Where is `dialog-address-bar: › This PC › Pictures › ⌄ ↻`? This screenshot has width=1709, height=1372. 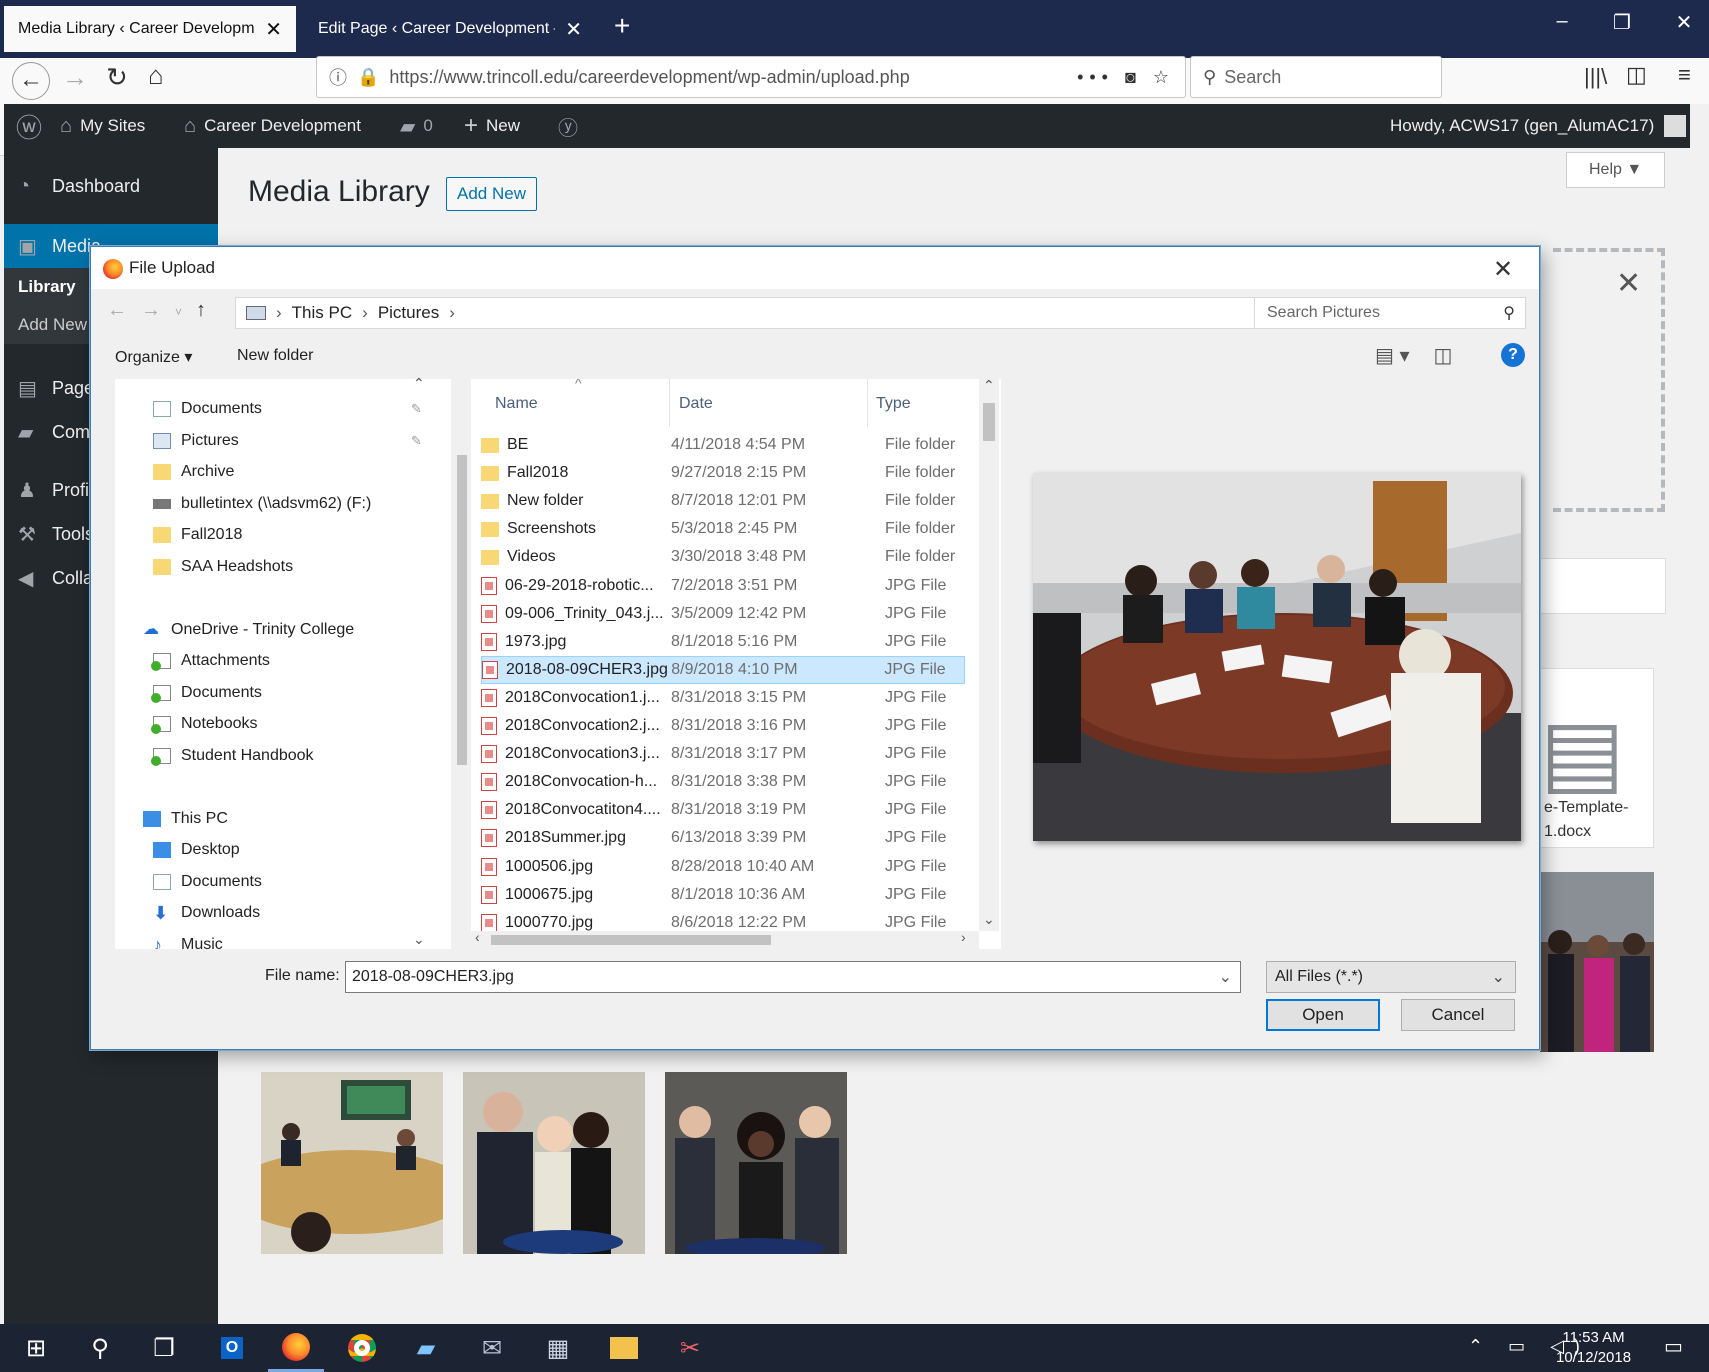 dialog-address-bar: › This PC › Pictures › ⌄ ↻ is located at coordinates (780, 313).